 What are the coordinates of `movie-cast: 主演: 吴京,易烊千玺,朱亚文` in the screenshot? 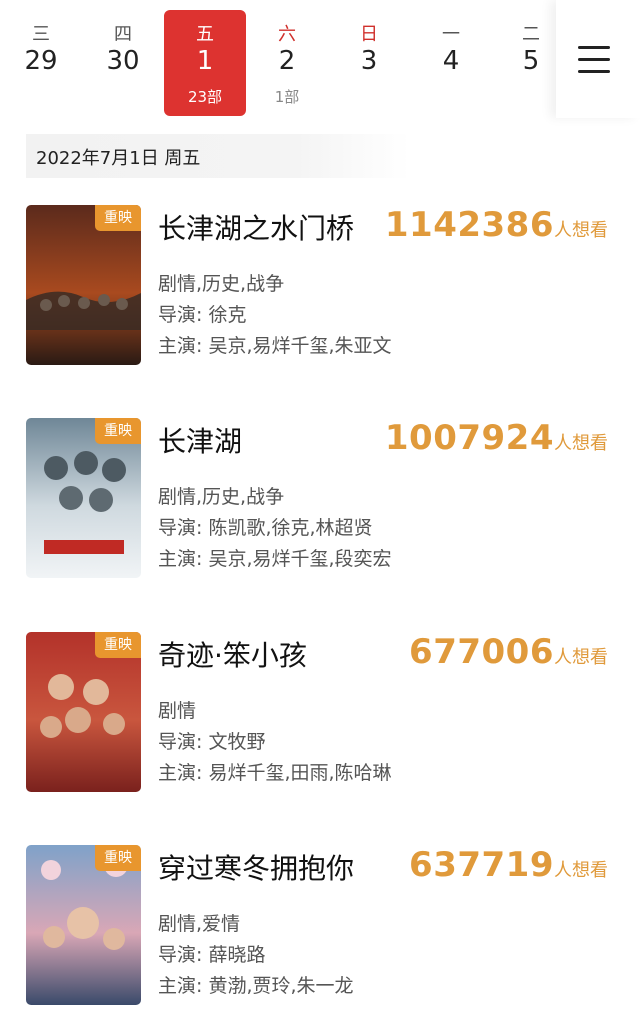 It's located at (275, 346).